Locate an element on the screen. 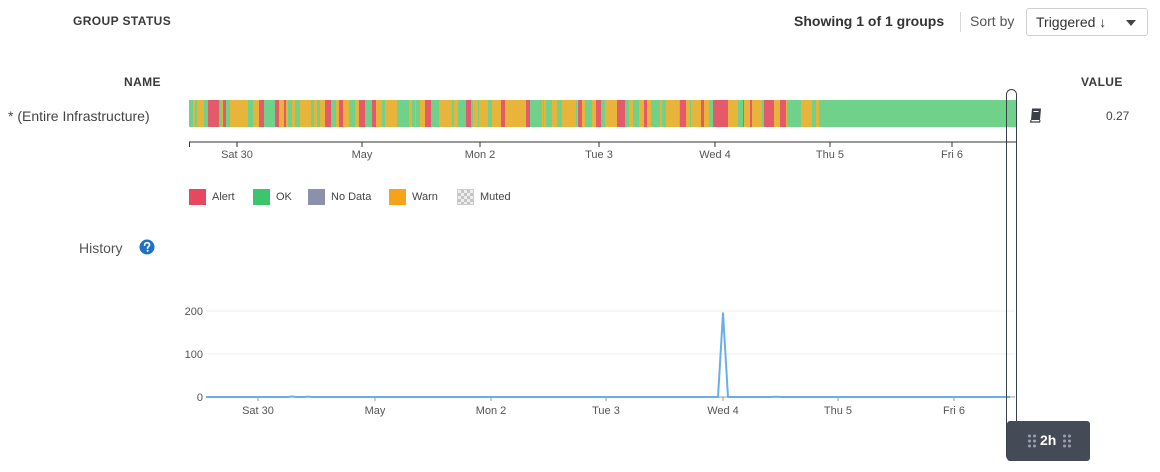 The height and width of the screenshot is (472, 1160). legend-item-no-data: No Data is located at coordinates (339, 197).